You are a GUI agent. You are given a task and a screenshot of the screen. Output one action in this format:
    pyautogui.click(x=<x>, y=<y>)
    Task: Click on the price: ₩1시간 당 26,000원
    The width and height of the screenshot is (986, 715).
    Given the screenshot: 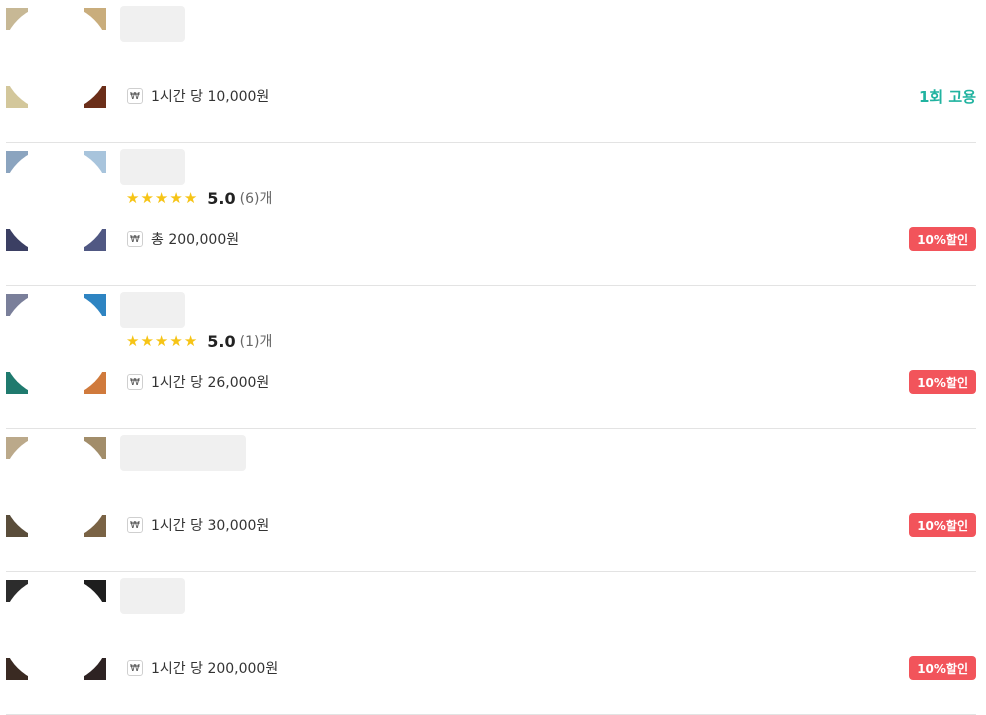 What is the action you would take?
    pyautogui.click(x=198, y=382)
    